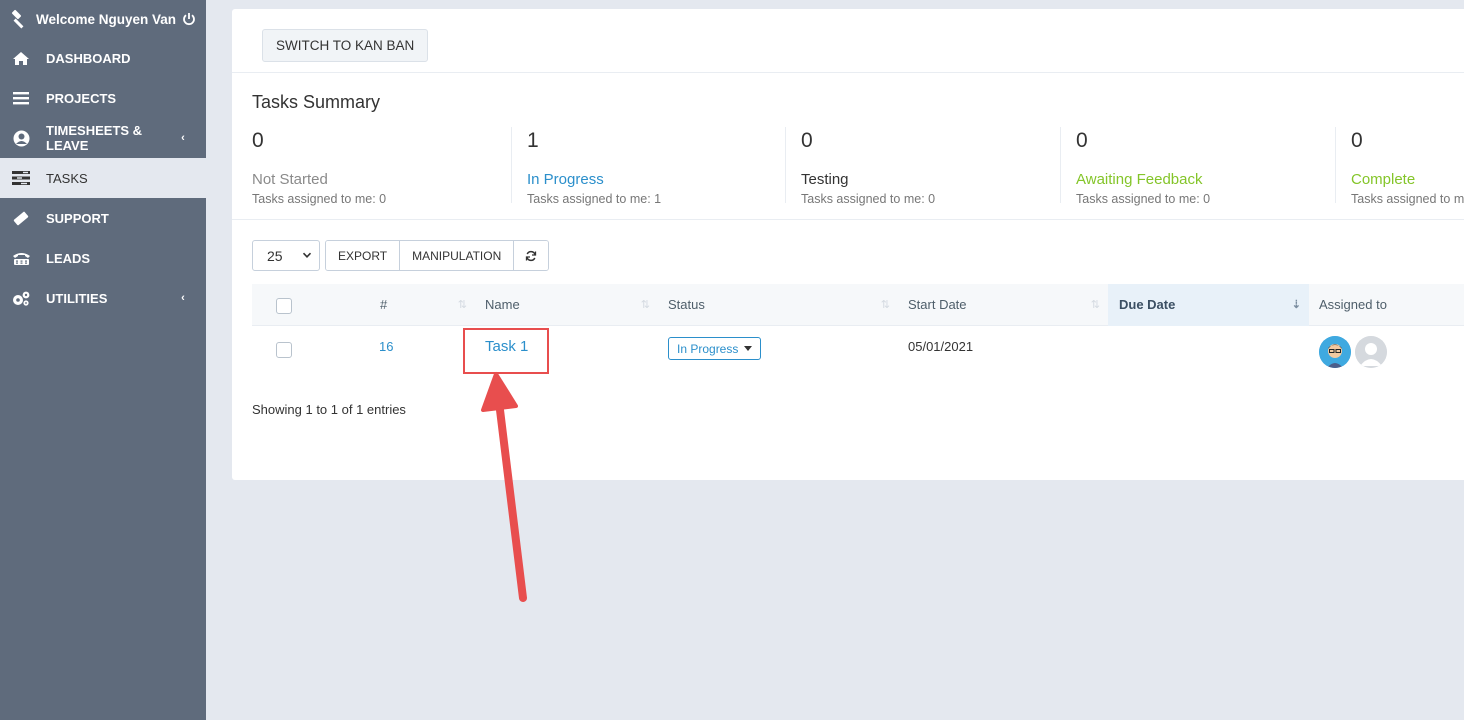 This screenshot has height=720, width=1464. What do you see at coordinates (384, 304) in the screenshot?
I see `column-label: #` at bounding box center [384, 304].